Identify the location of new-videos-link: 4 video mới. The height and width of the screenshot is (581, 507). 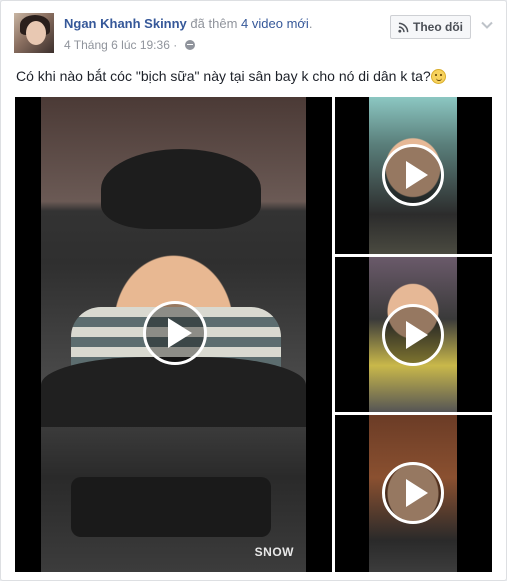
(275, 23).